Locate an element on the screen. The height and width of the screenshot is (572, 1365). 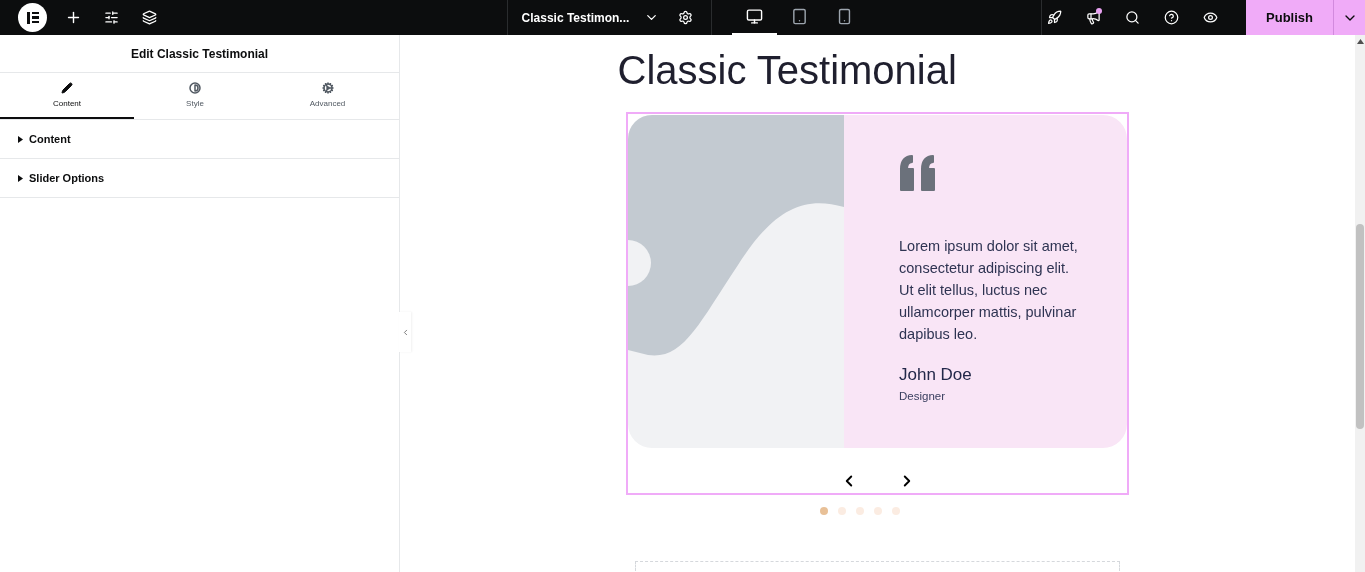
page-heading: Classic Testimonial is located at coordinates (787, 70).